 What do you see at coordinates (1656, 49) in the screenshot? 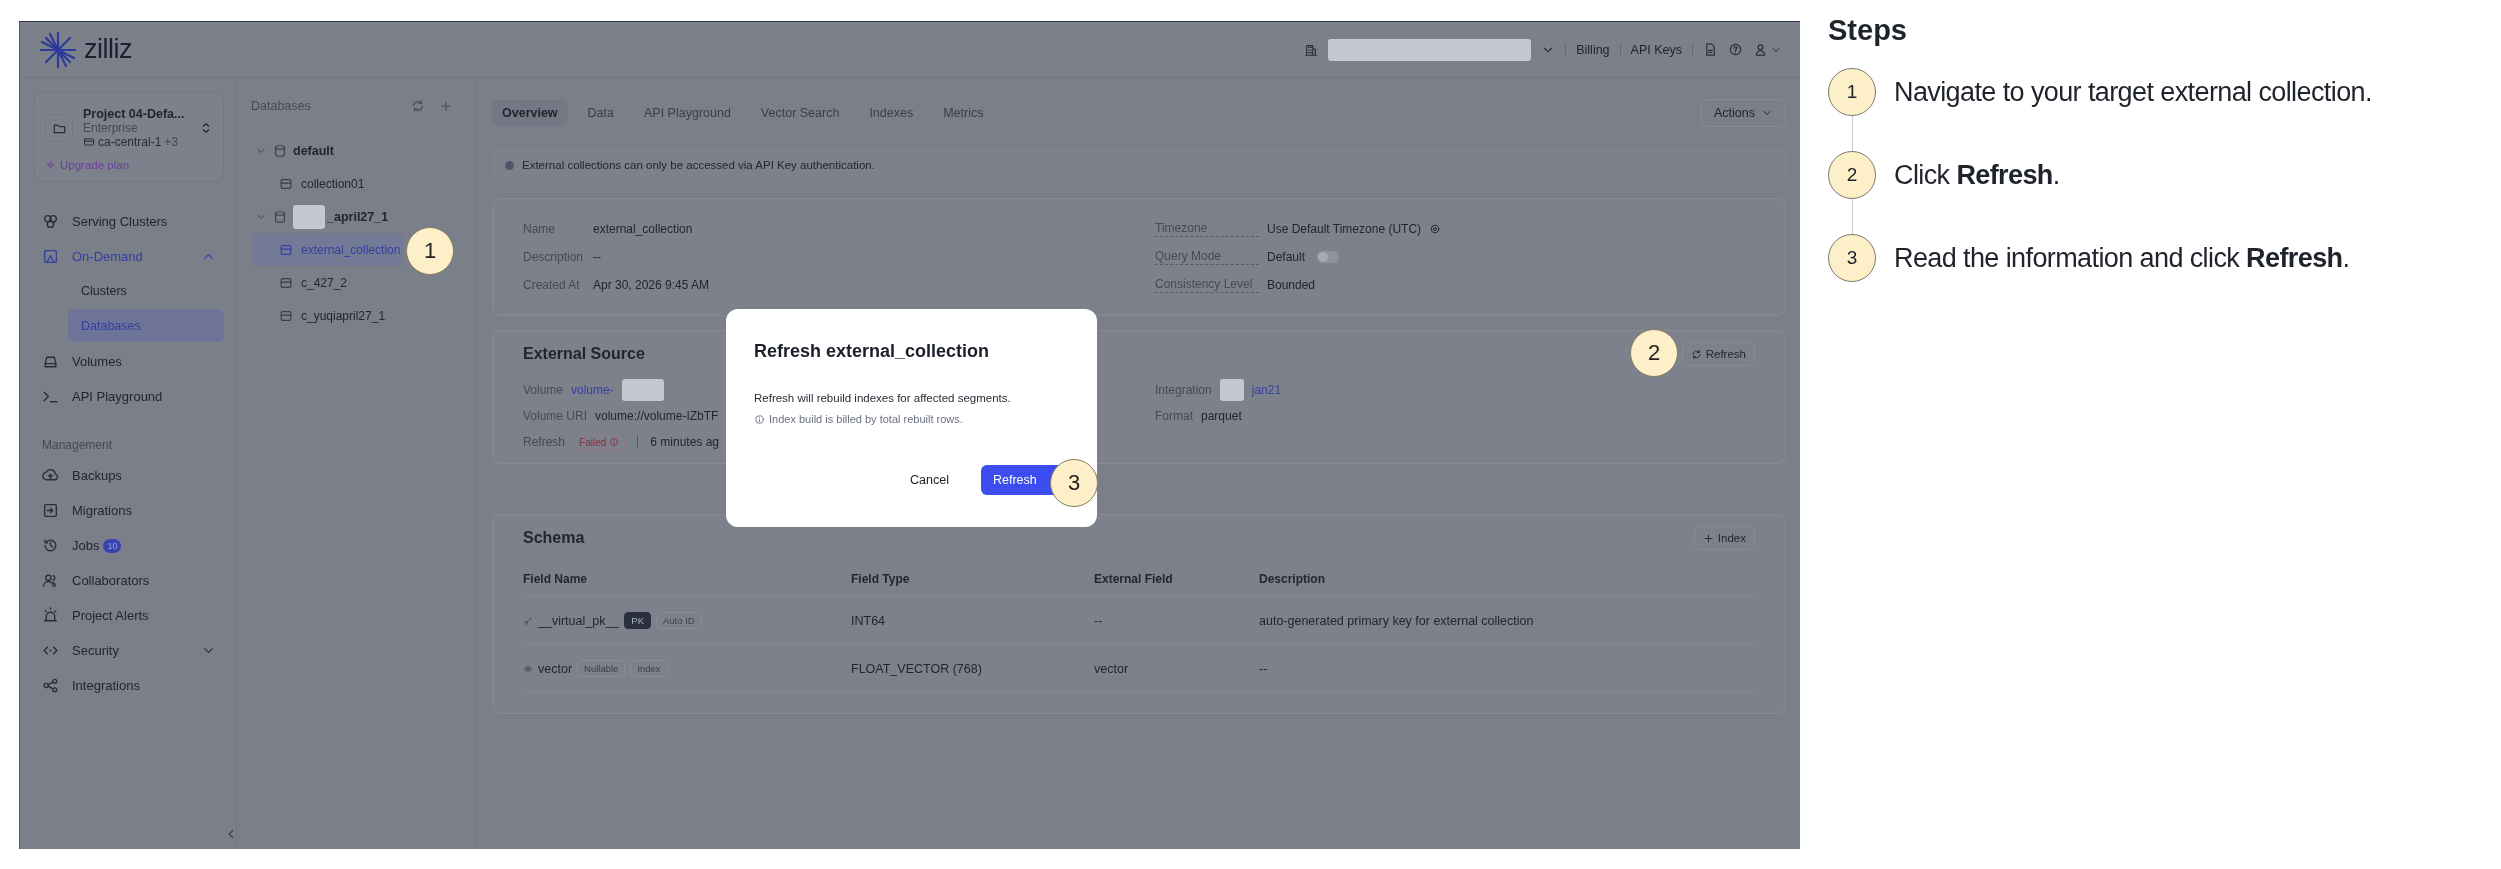
I see `header-link: API Keys` at bounding box center [1656, 49].